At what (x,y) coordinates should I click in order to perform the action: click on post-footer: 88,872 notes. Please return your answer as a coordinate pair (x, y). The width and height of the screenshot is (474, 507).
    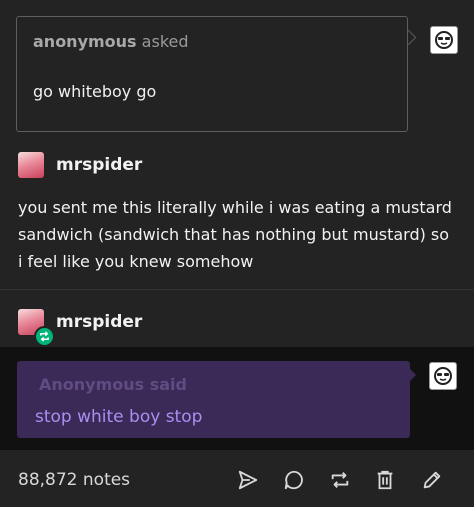
    Looking at the image, I should click on (237, 478).